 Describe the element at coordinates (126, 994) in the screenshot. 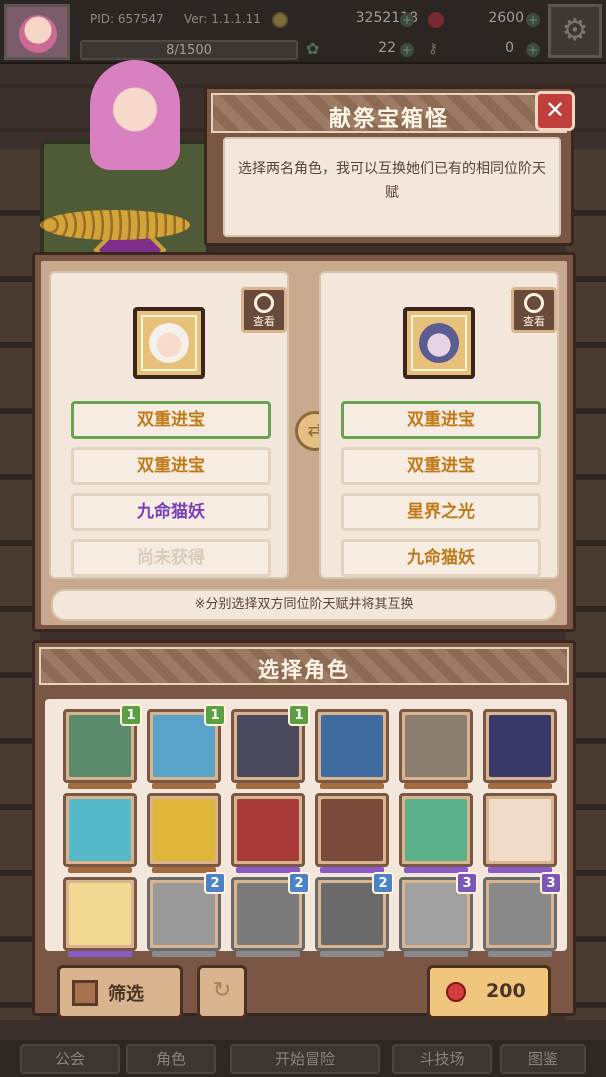

I see `filter-label: 筛选` at that location.